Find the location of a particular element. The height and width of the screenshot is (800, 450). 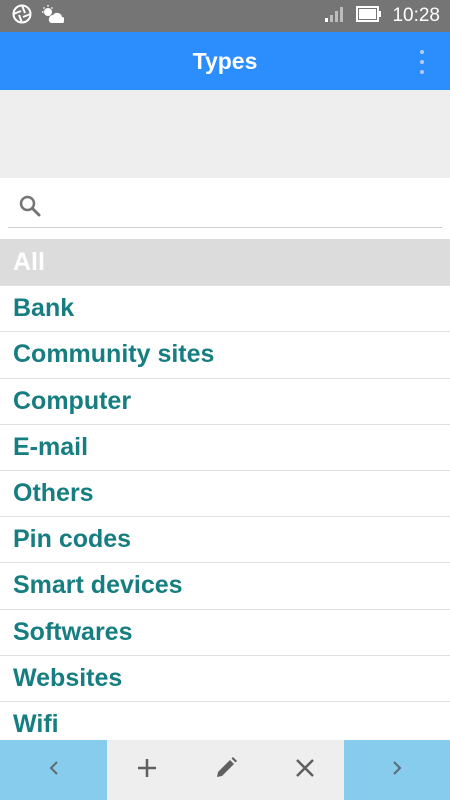

list-item-bank: Bank is located at coordinates (225, 308).